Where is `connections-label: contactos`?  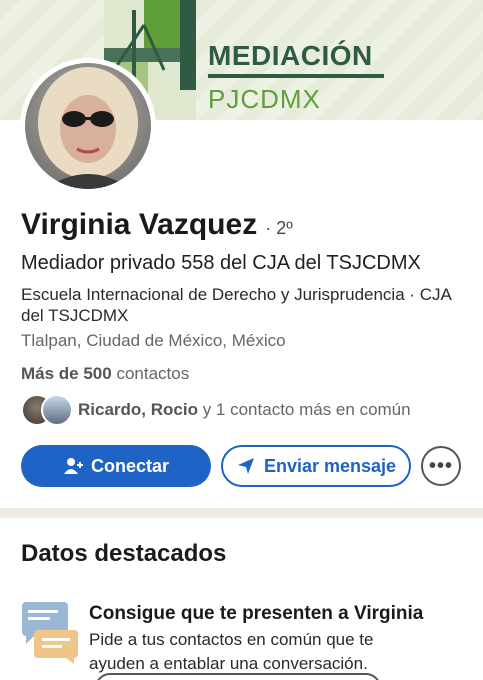
connections-label: contactos is located at coordinates (153, 373).